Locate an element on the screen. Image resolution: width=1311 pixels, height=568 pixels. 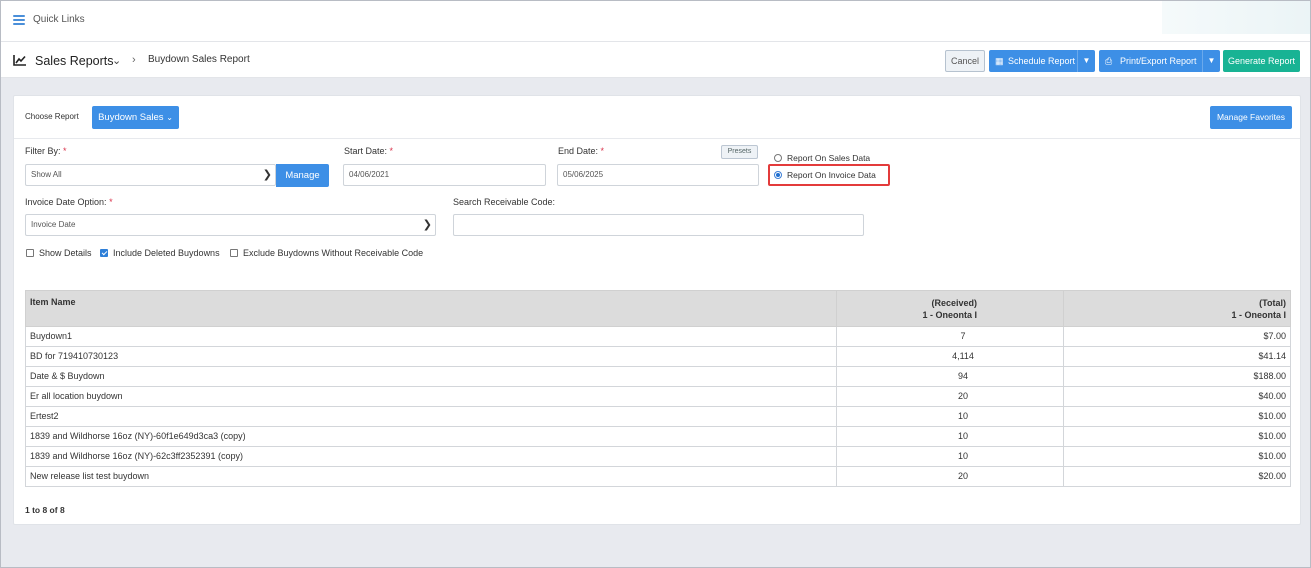
manage-favorites-button: Manage Favorites is located at coordinates (1251, 117).